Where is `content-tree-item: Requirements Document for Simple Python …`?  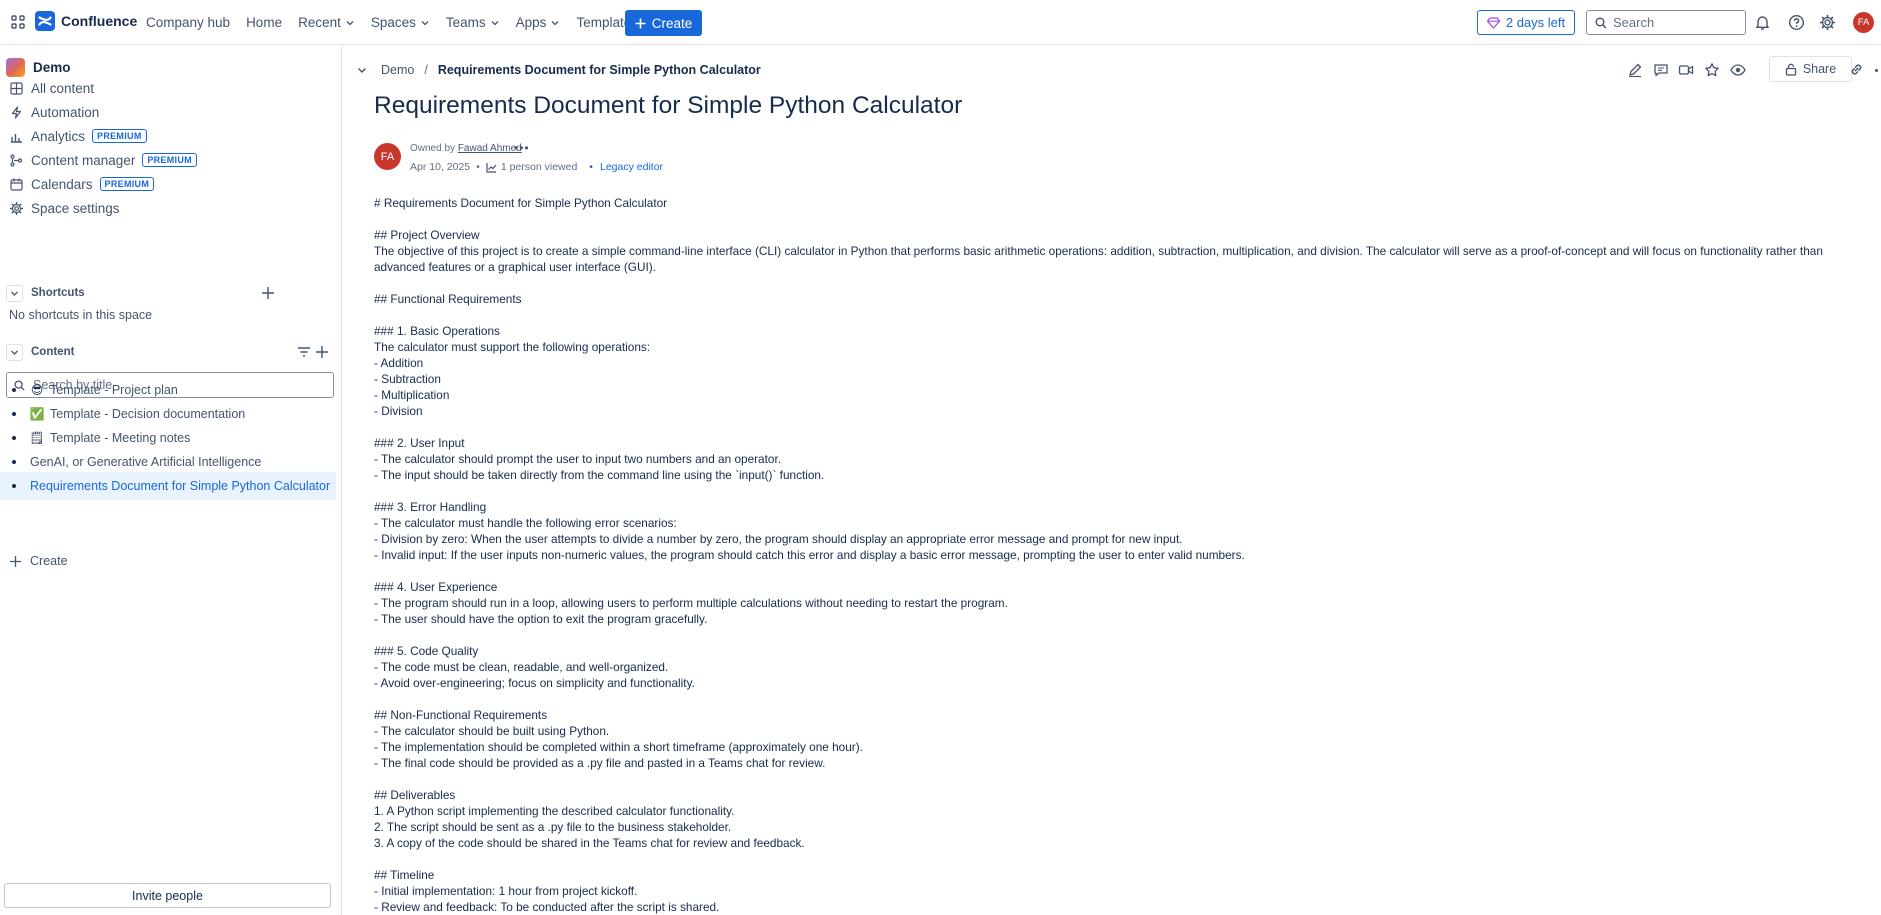 content-tree-item: Requirements Document for Simple Python … is located at coordinates (168, 486).